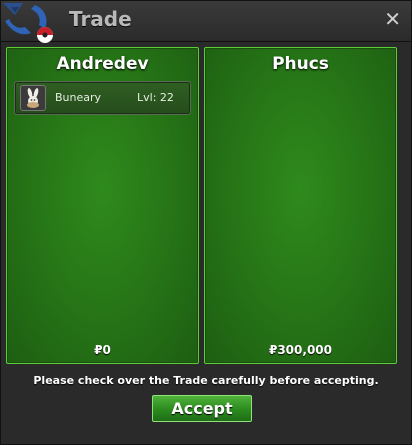 This screenshot has width=412, height=445. Describe the element at coordinates (78, 97) in the screenshot. I see `pokemon-name: Buneary` at that location.